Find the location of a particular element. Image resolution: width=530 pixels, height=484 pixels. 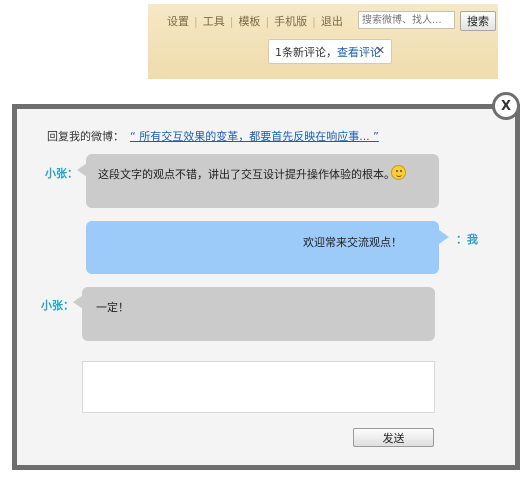

reply-textarea is located at coordinates (258, 387).